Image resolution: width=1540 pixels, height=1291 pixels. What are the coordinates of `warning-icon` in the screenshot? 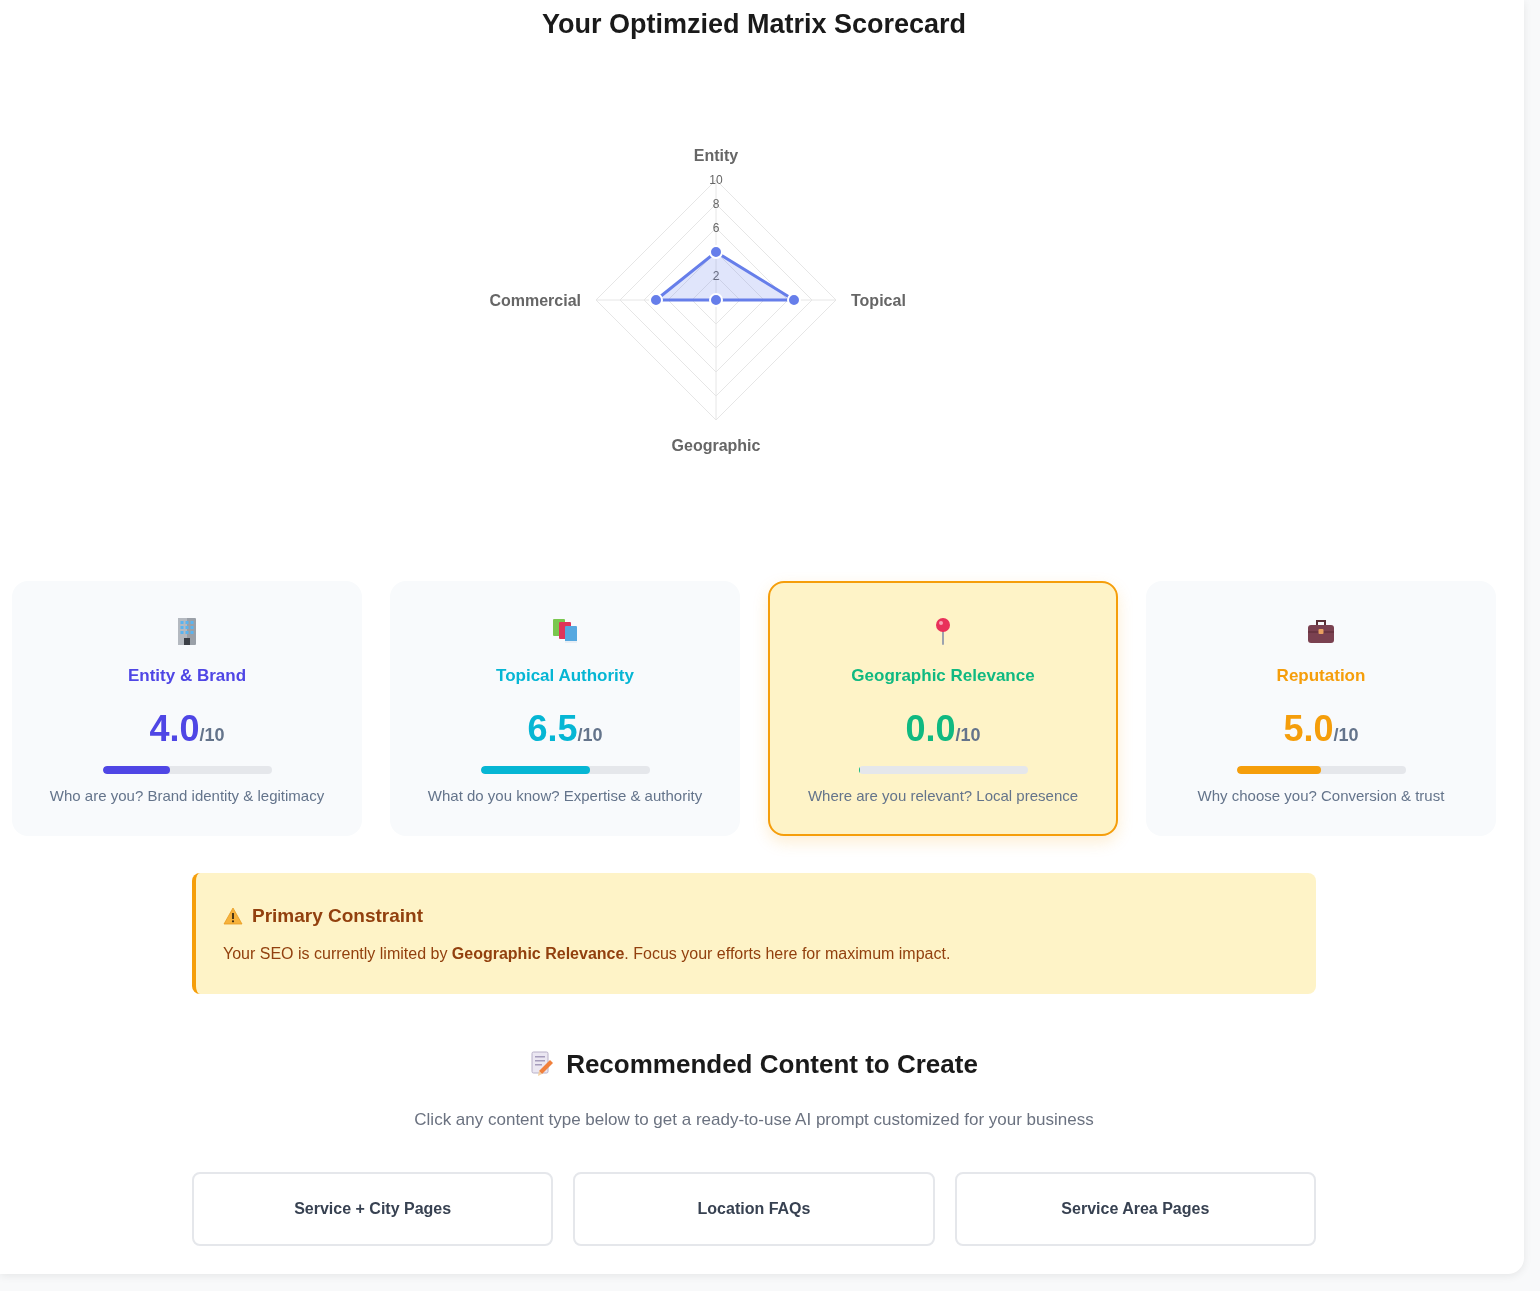 It's located at (233, 916).